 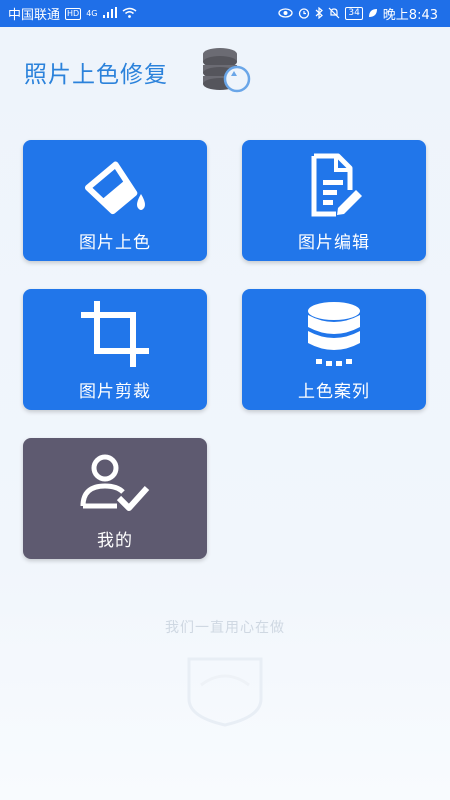 What do you see at coordinates (96, 75) in the screenshot?
I see `page-title: 照片上色修复` at bounding box center [96, 75].